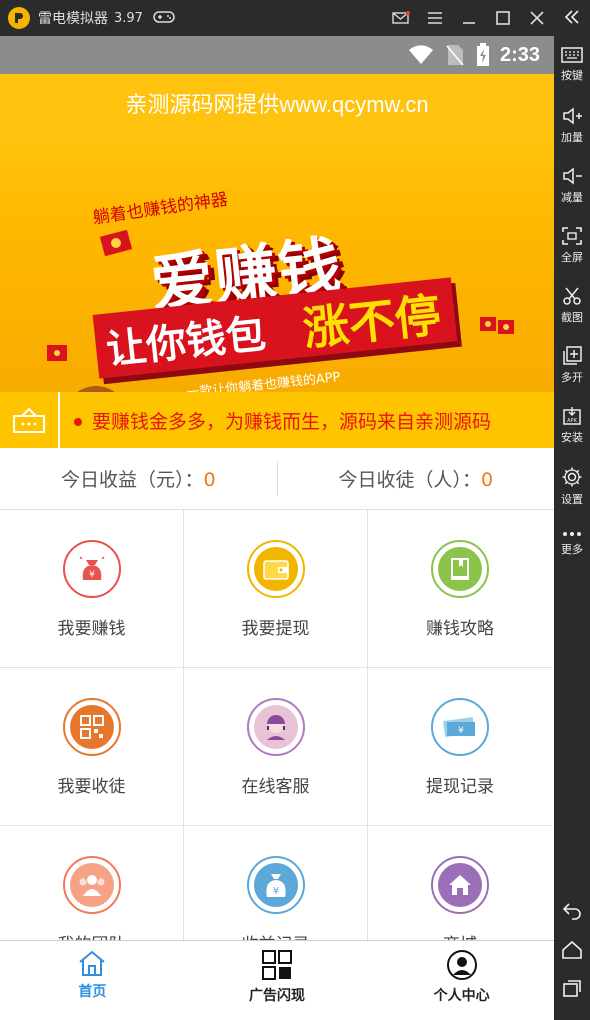  Describe the element at coordinates (572, 305) in the screenshot. I see `sidebar-item-screenshot: 截图` at that location.